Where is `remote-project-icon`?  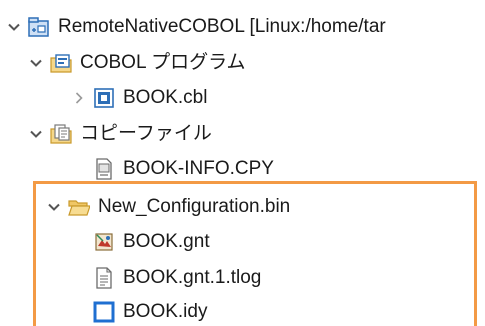 remote-project-icon is located at coordinates (39, 27).